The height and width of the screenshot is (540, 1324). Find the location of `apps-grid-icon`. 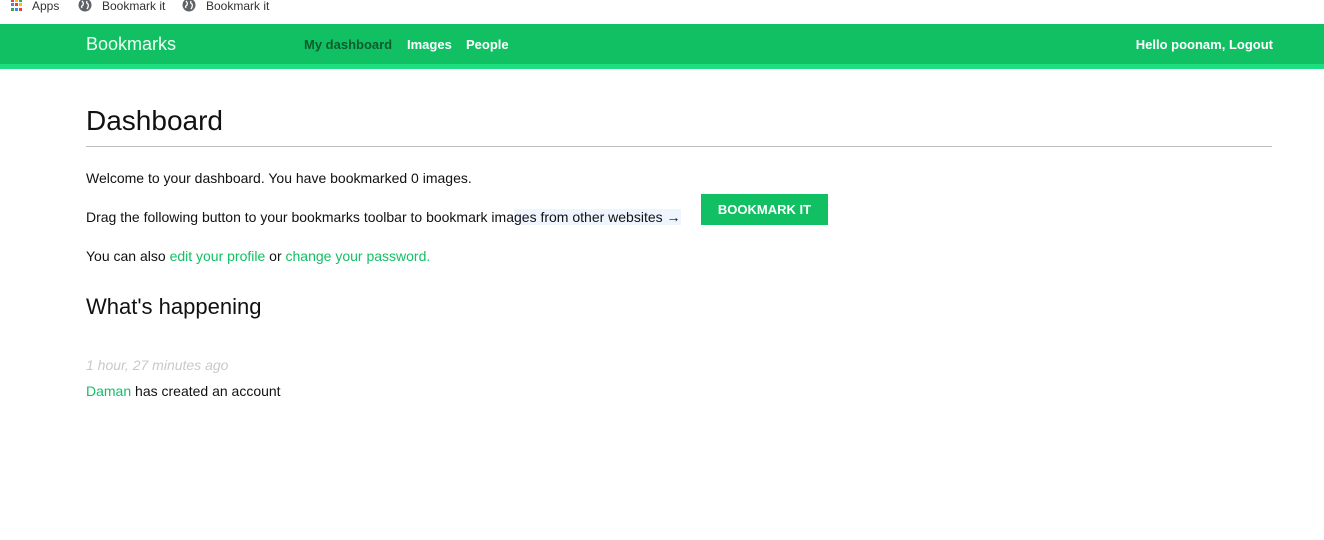

apps-grid-icon is located at coordinates (17, 5).